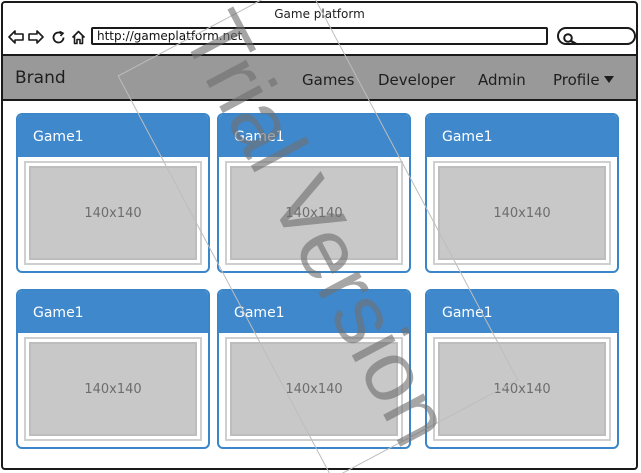  Describe the element at coordinates (576, 80) in the screenshot. I see `nav-item-profile: Profile` at that location.